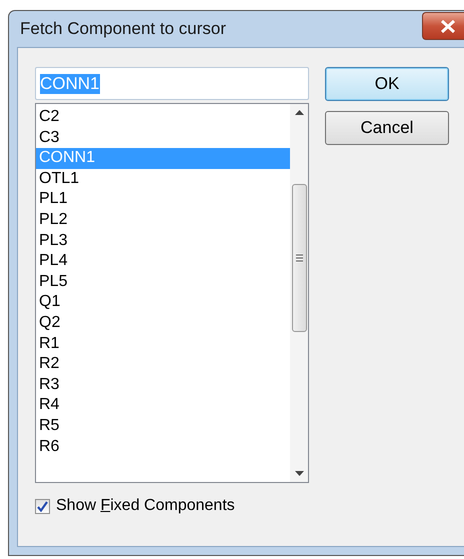 Image resolution: width=464 pixels, height=559 pixels. What do you see at coordinates (163, 179) in the screenshot?
I see `list-item: OTL1` at bounding box center [163, 179].